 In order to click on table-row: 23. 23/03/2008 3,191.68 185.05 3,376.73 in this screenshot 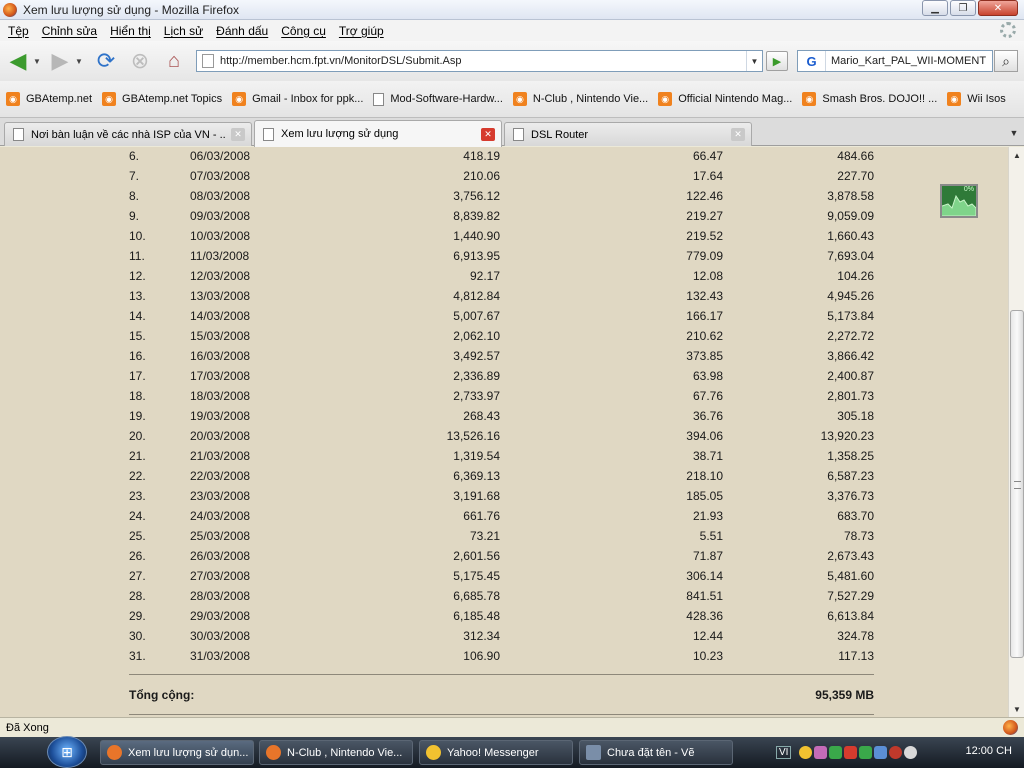, I will do `click(504, 497)`.